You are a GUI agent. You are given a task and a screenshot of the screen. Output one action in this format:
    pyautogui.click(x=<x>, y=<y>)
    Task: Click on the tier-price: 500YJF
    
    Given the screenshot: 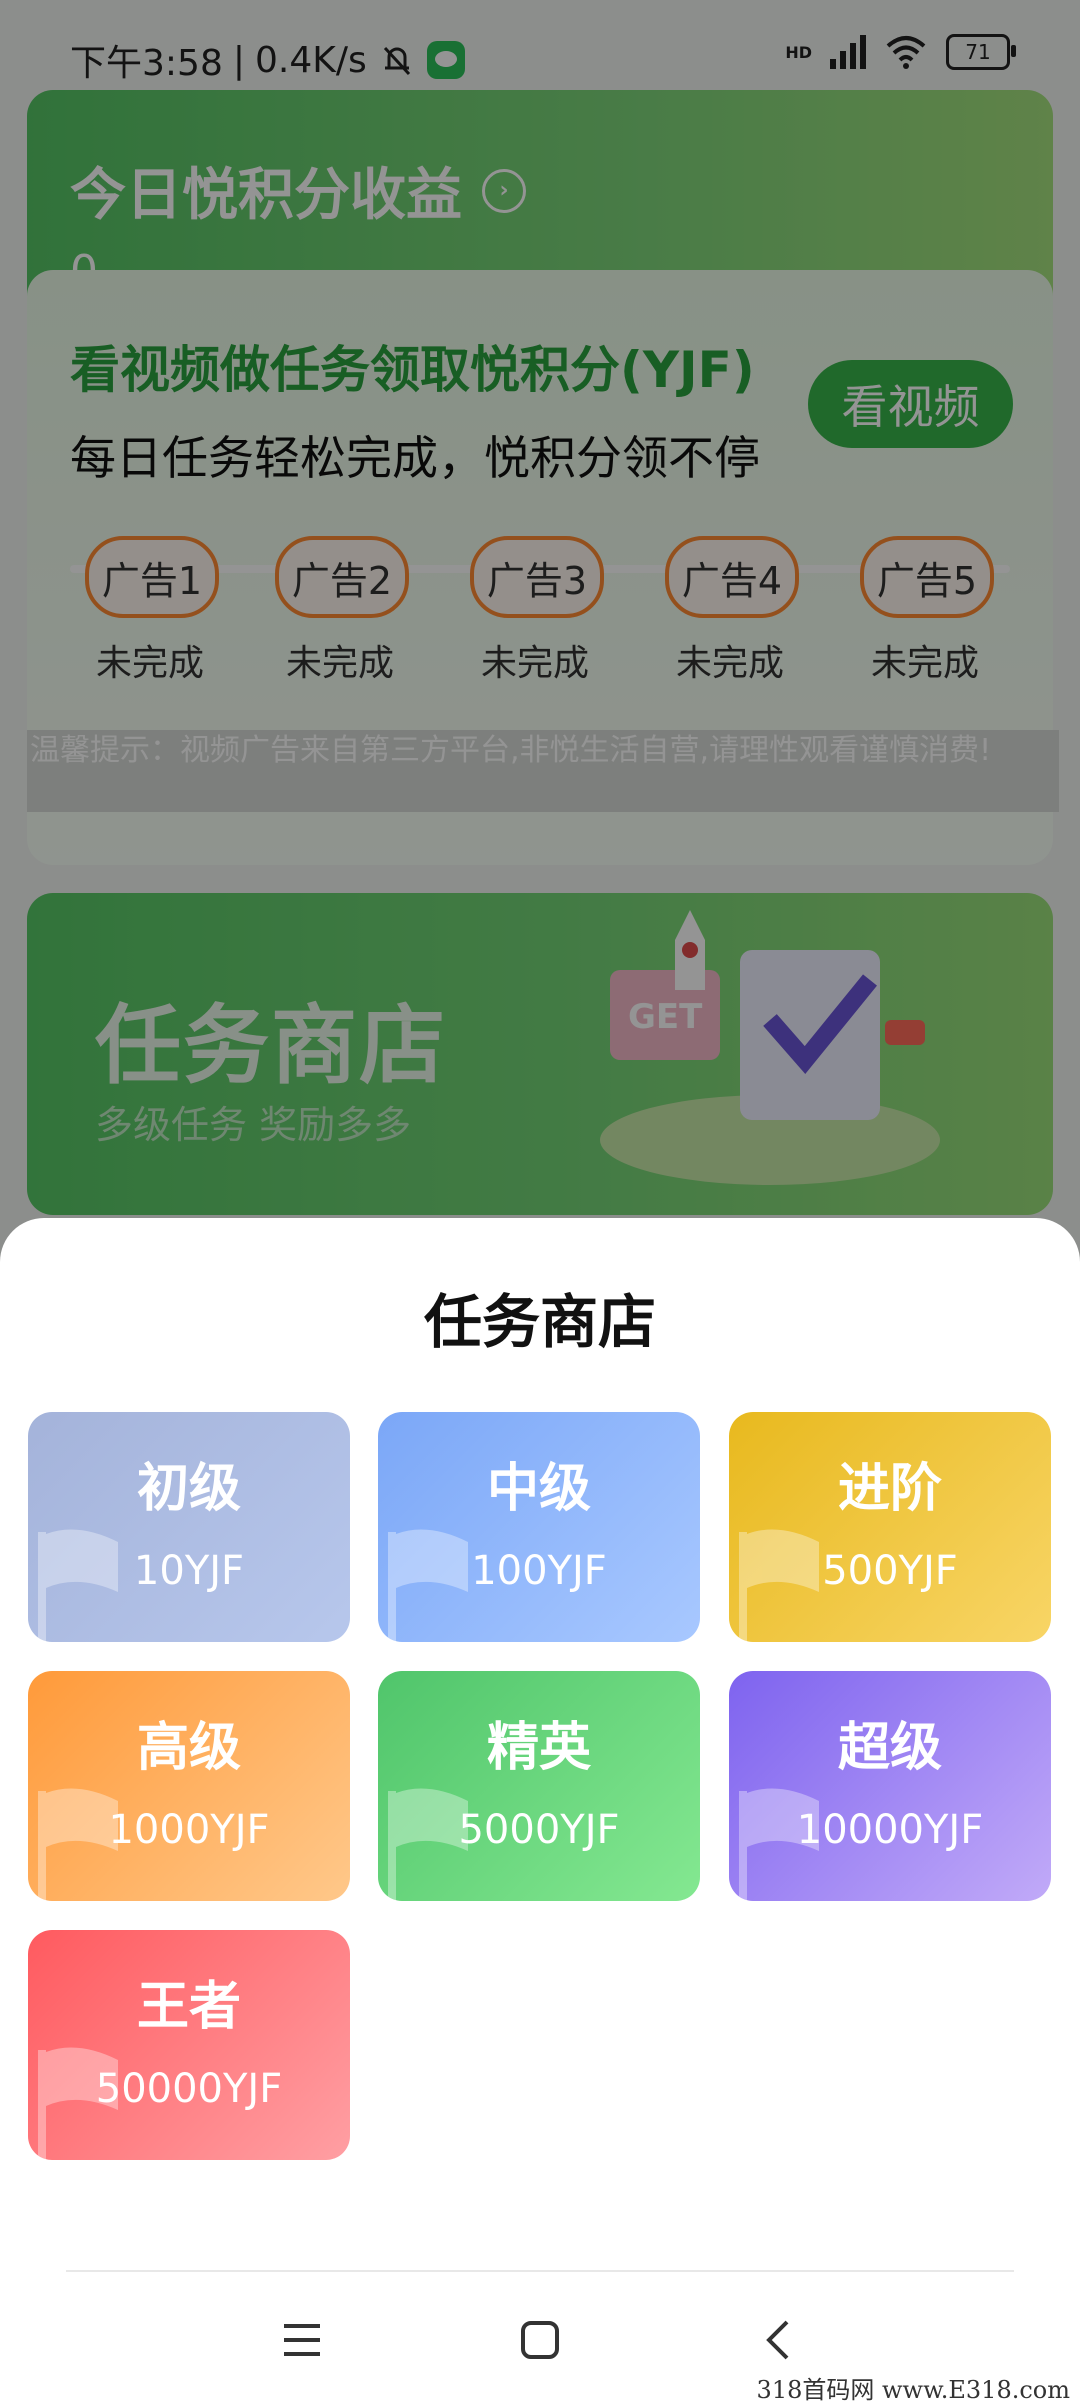 What is the action you would take?
    pyautogui.click(x=890, y=1571)
    